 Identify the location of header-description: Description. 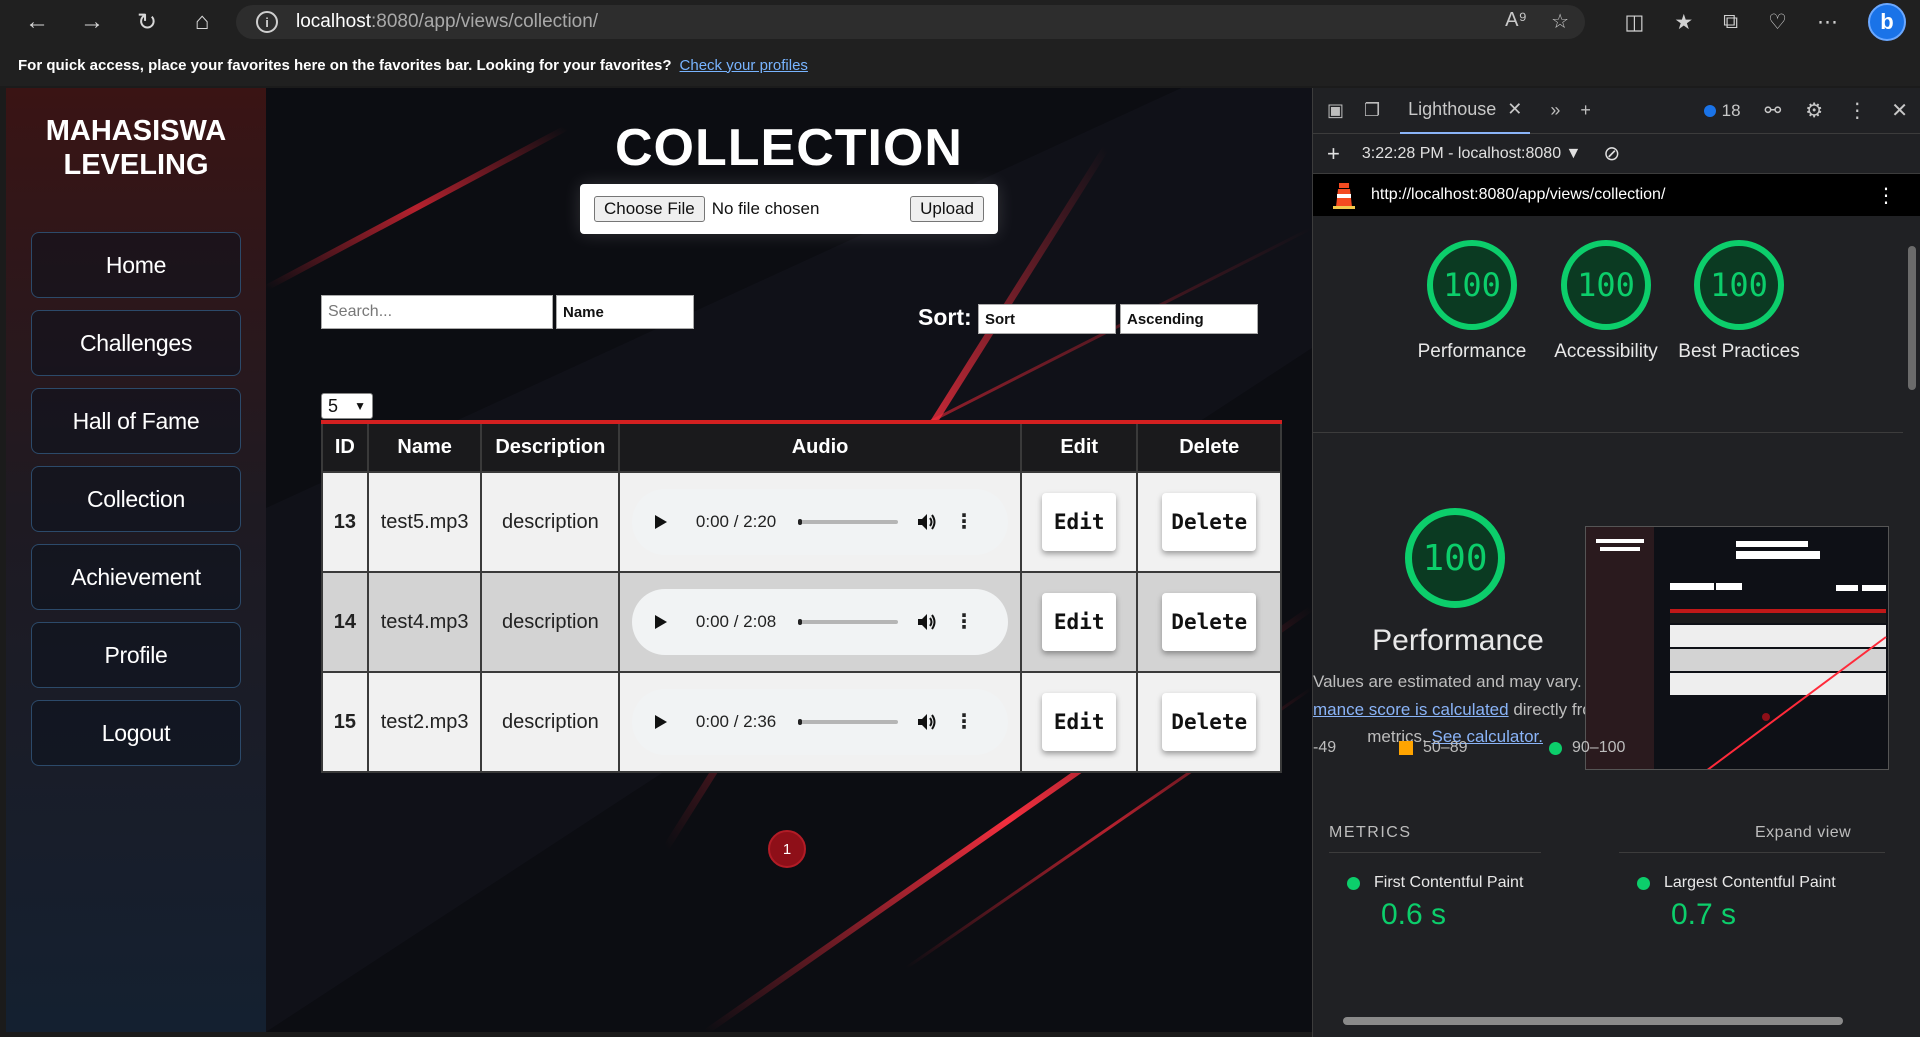
(550, 447).